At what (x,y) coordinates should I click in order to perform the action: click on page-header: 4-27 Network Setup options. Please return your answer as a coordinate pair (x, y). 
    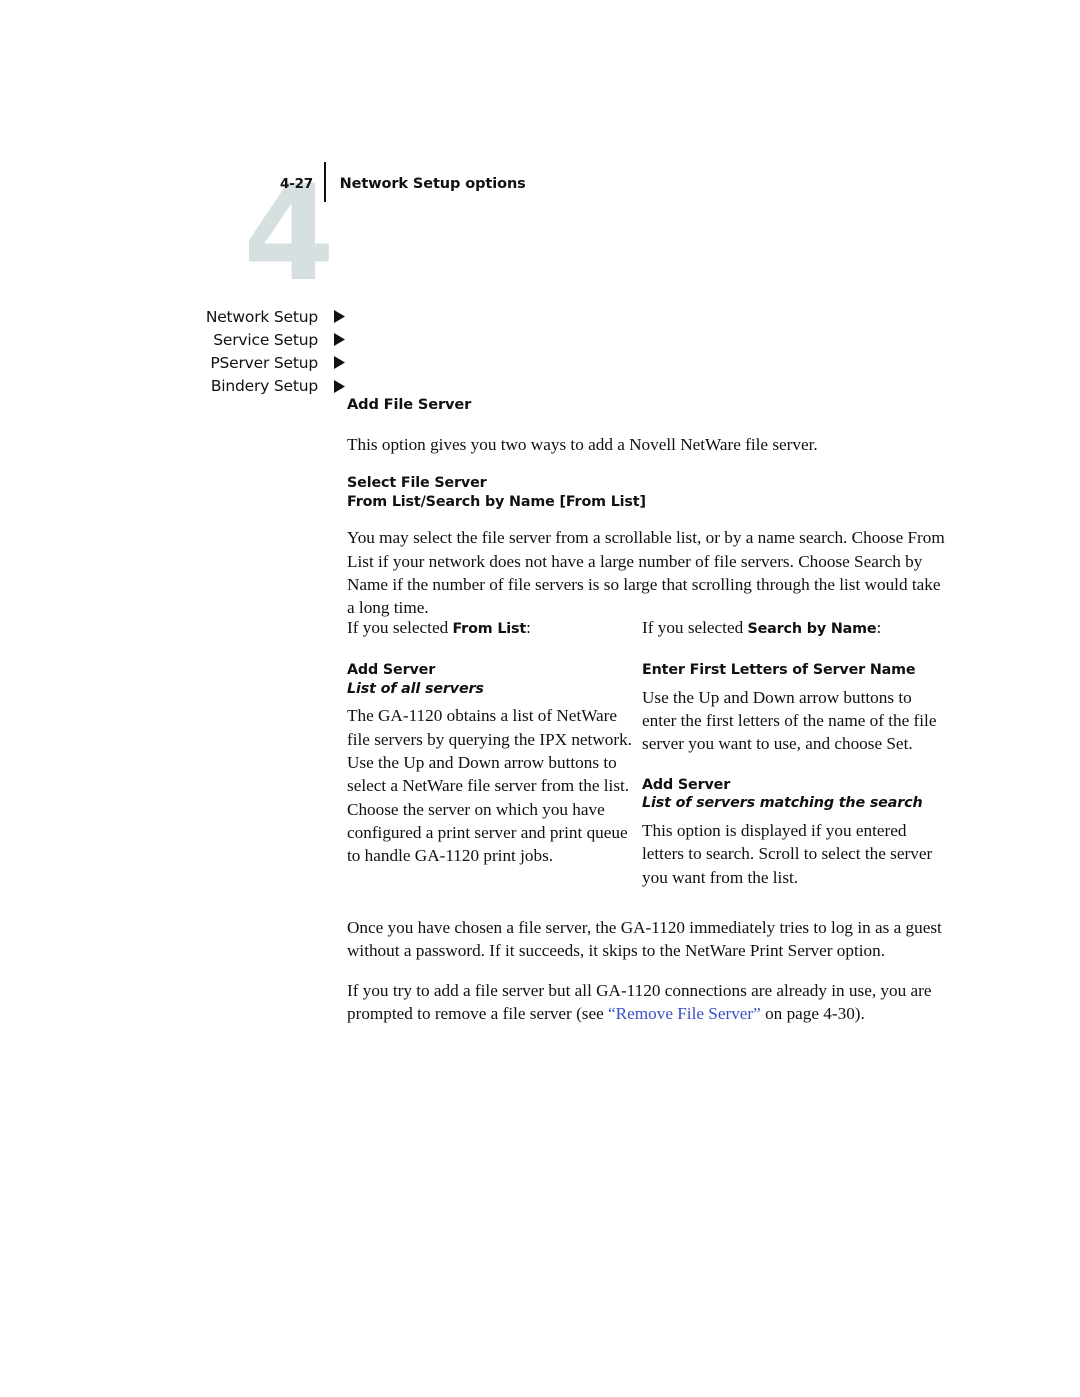
    Looking at the image, I should click on (398, 182).